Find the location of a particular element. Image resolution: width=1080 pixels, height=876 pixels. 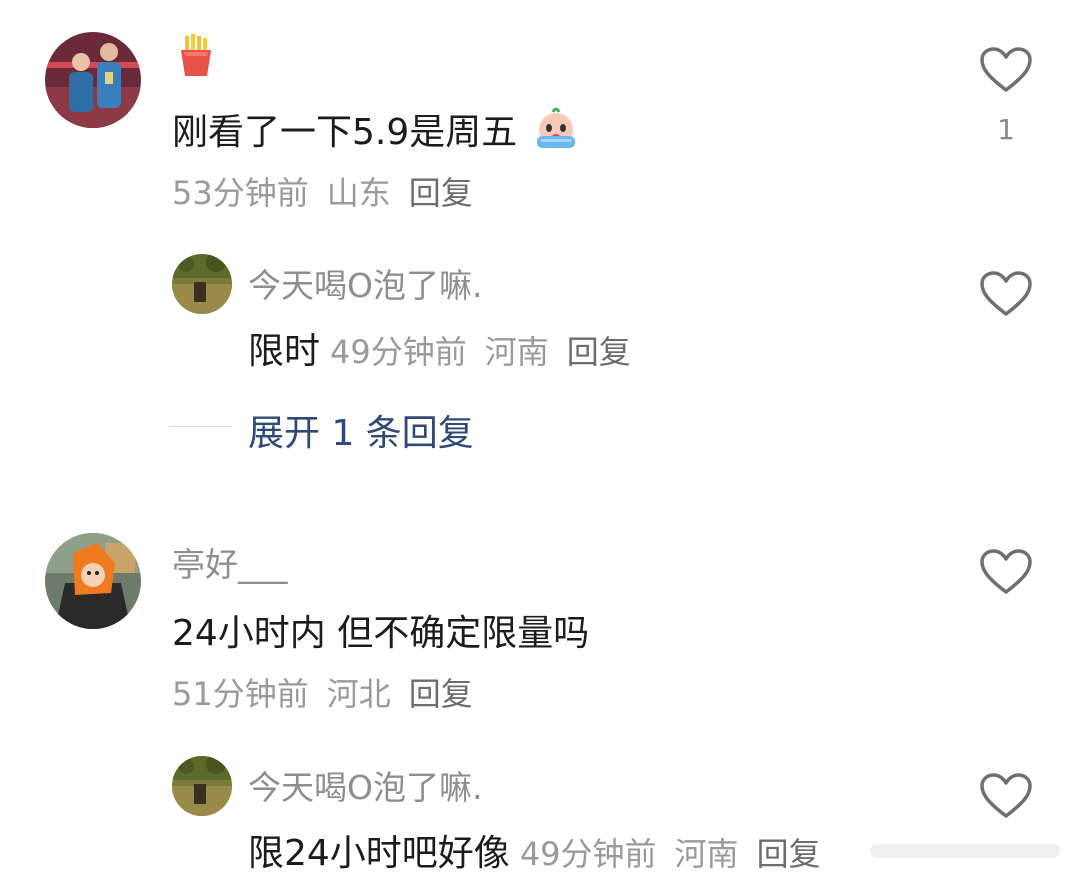

fries-emoji-icon is located at coordinates (196, 55).